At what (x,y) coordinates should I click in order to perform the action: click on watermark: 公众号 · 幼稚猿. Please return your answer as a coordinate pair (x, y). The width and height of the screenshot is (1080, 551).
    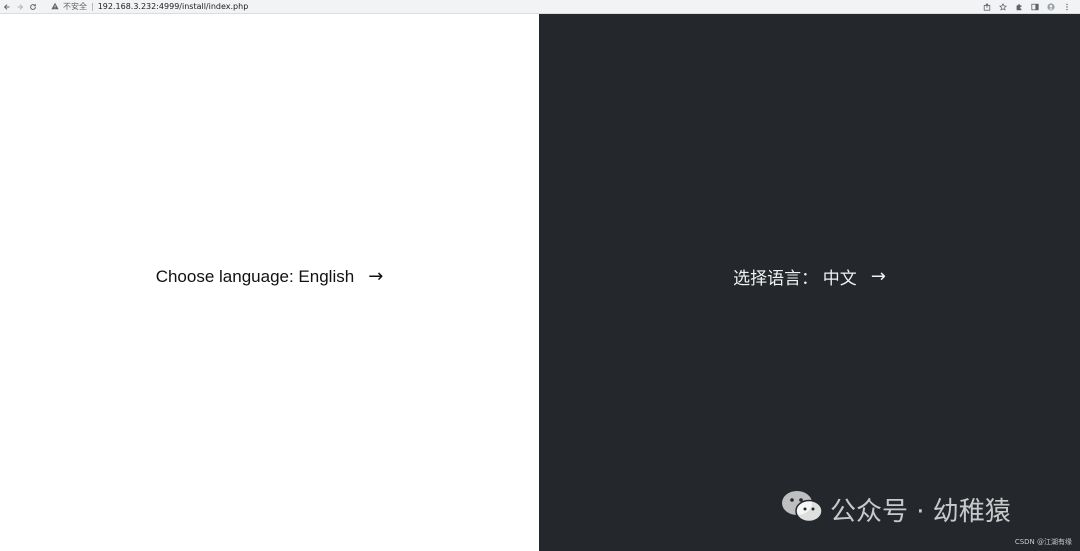
    Looking at the image, I should click on (895, 509).